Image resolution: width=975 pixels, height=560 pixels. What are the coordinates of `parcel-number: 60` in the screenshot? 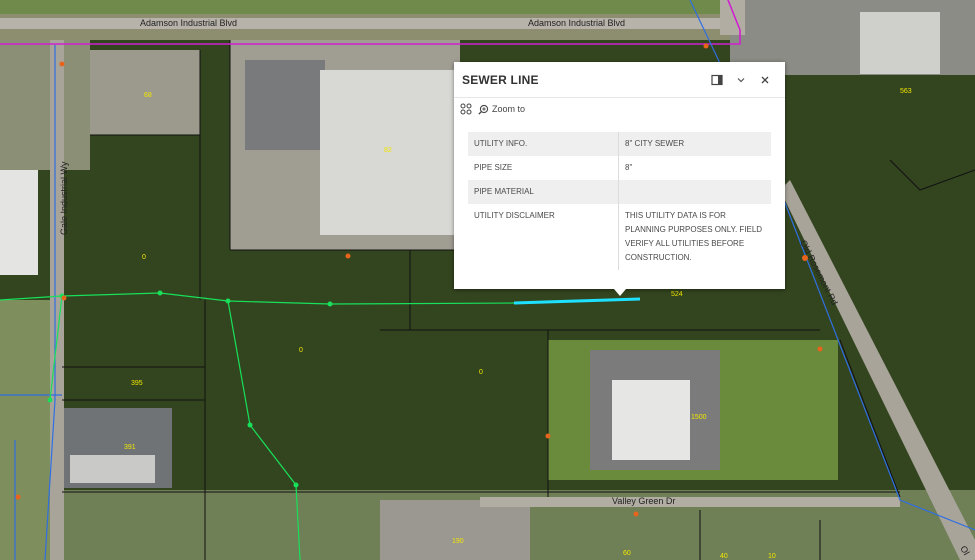 It's located at (627, 553).